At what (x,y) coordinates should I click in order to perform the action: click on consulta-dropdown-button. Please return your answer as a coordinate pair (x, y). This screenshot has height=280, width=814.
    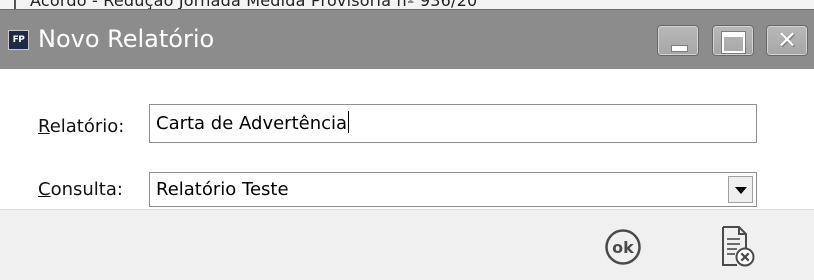
    Looking at the image, I should click on (740, 189).